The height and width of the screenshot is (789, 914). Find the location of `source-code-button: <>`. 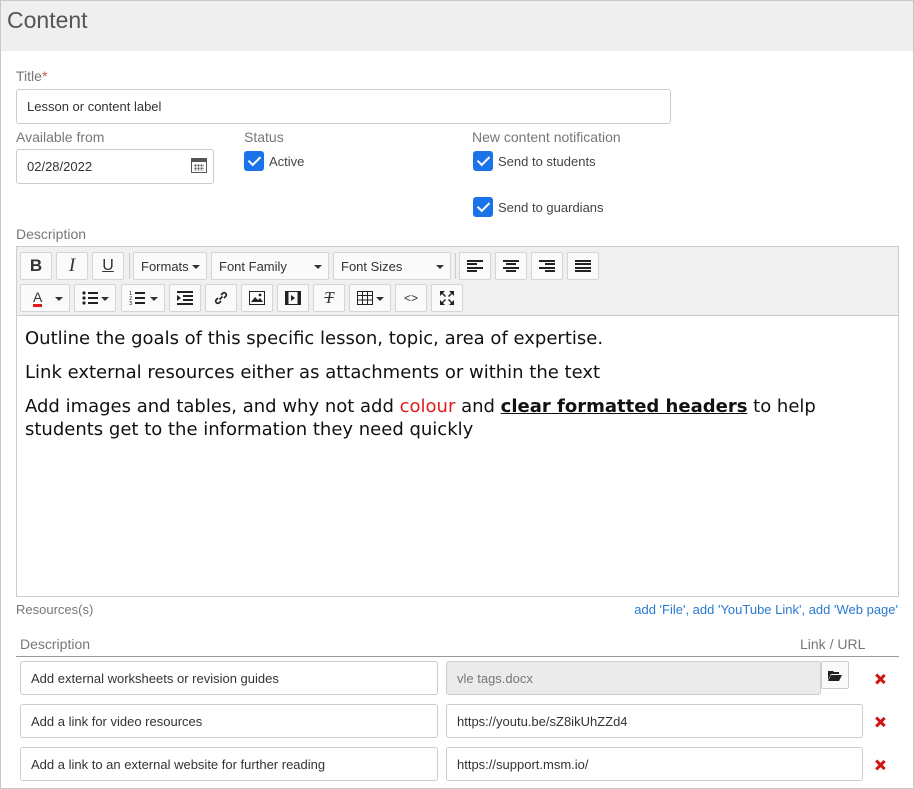

source-code-button: <> is located at coordinates (411, 298).